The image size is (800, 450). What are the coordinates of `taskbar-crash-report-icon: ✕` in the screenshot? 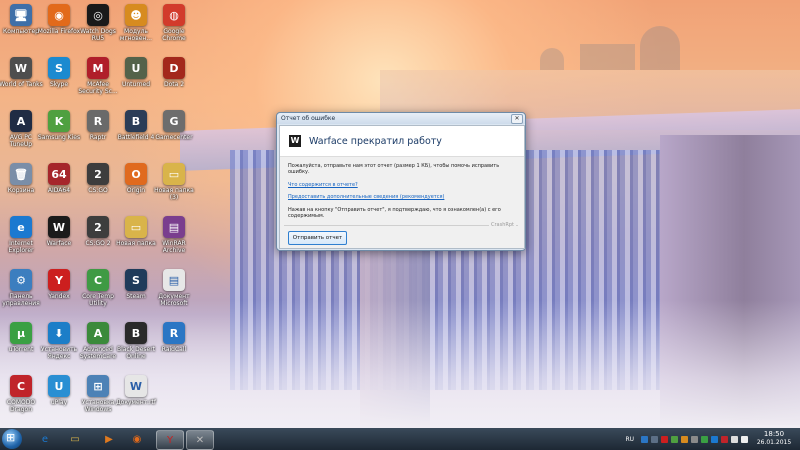 It's located at (200, 440).